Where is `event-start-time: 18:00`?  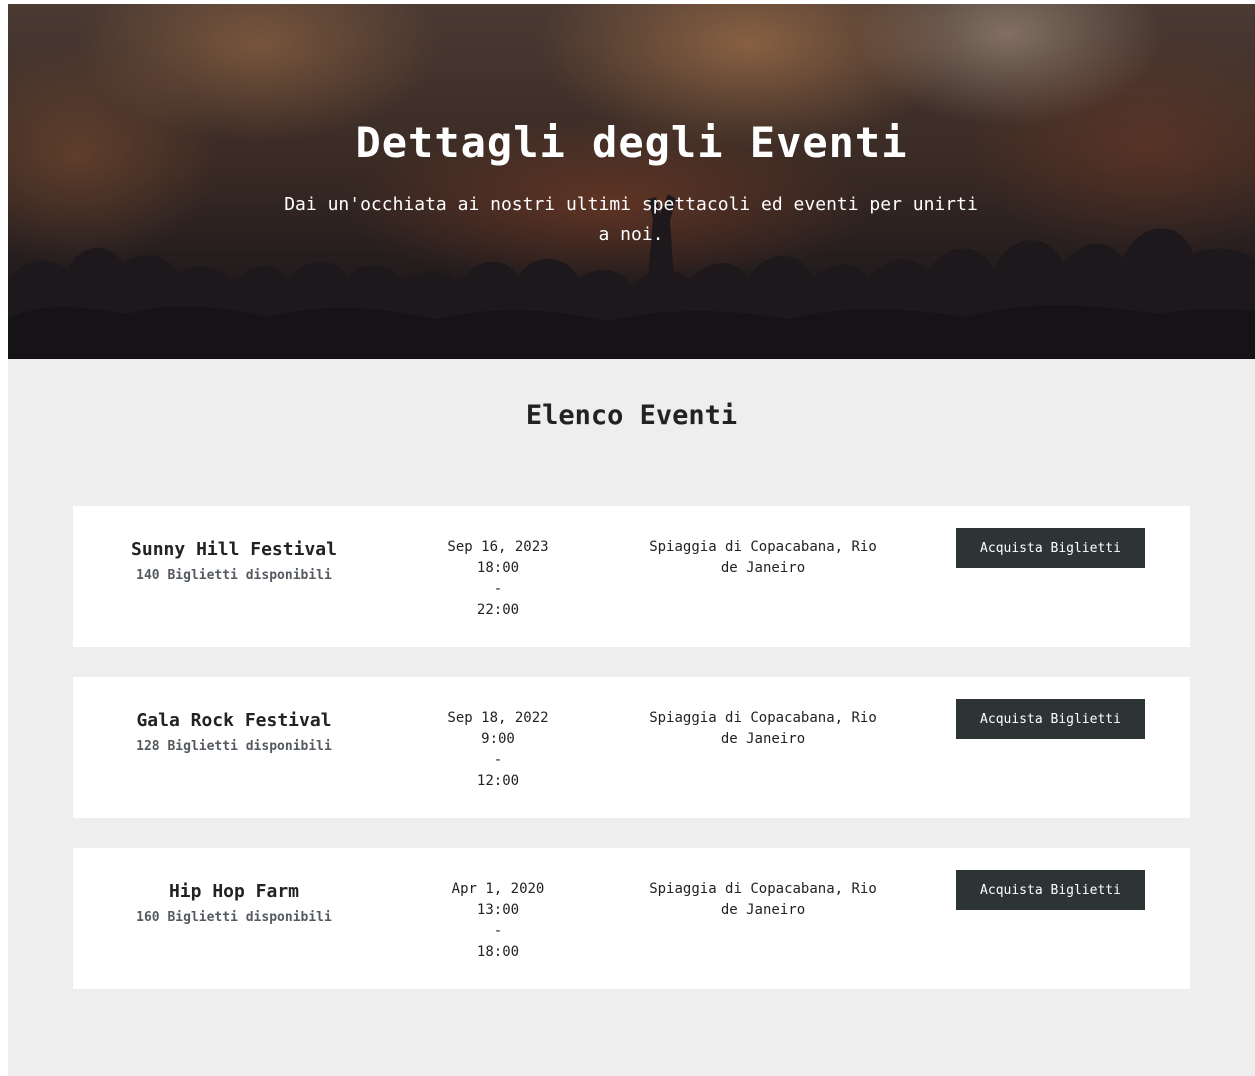 event-start-time: 18:00 is located at coordinates (498, 568).